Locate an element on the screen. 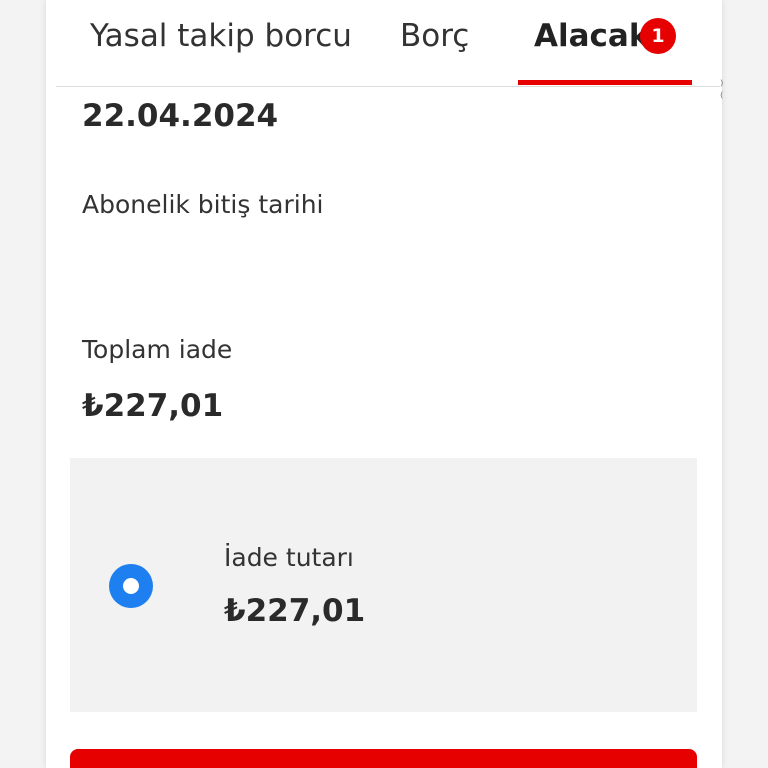  total-refund-value: ₺227,01 is located at coordinates (153, 406).